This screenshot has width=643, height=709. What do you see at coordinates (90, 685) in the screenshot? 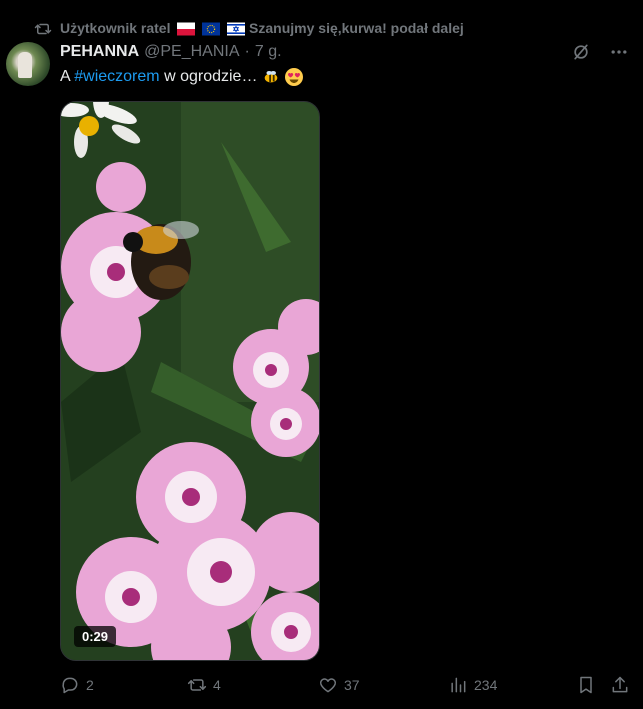
I see `reply-count: 2` at bounding box center [90, 685].